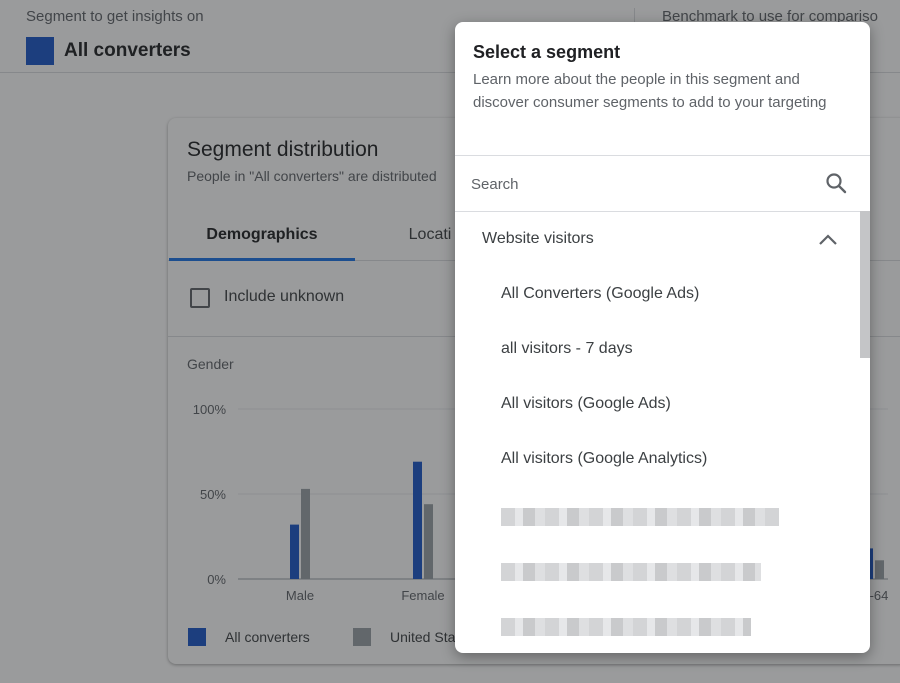 Image resolution: width=900 pixels, height=683 pixels. What do you see at coordinates (865, 284) in the screenshot?
I see `segment-list-scrollbar-thumb` at bounding box center [865, 284].